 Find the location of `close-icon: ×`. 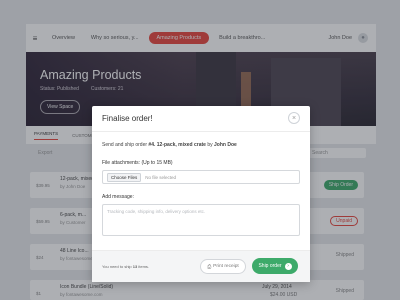

close-icon: × is located at coordinates (294, 118).